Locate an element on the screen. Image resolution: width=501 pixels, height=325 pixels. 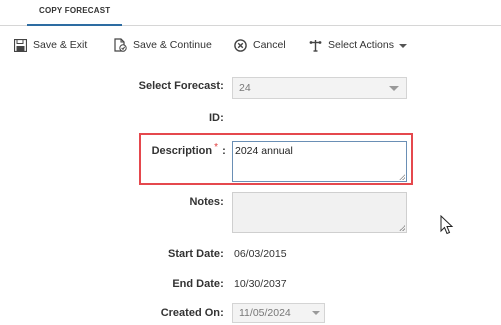
notes-colon: : is located at coordinates (222, 202).